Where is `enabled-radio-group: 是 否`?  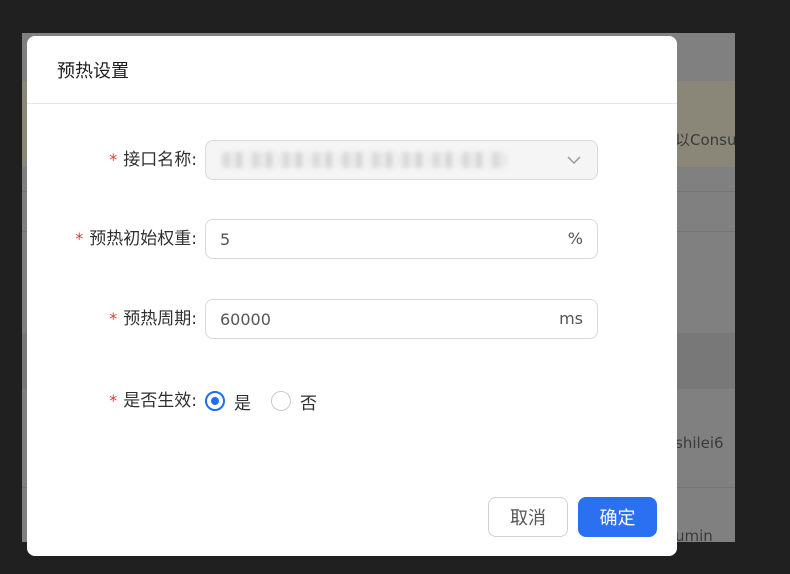
enabled-radio-group: 是 否 is located at coordinates (271, 401).